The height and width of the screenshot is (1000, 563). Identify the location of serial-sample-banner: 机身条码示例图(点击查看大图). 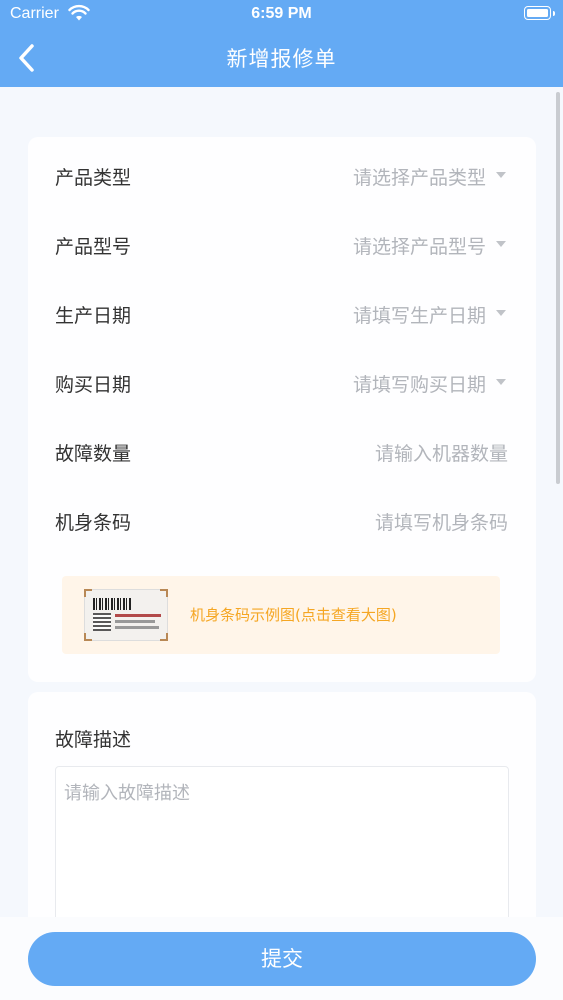
(281, 615).